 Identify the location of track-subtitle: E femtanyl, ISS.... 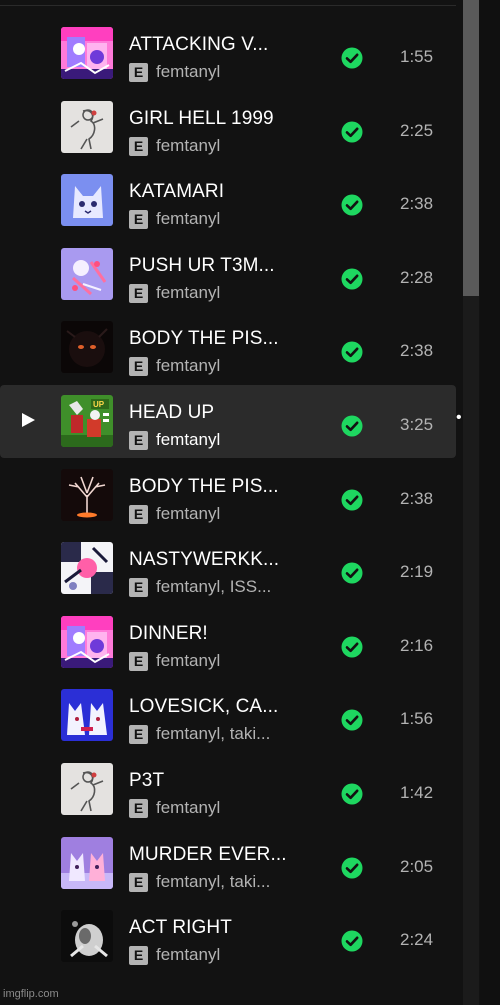
(200, 587).